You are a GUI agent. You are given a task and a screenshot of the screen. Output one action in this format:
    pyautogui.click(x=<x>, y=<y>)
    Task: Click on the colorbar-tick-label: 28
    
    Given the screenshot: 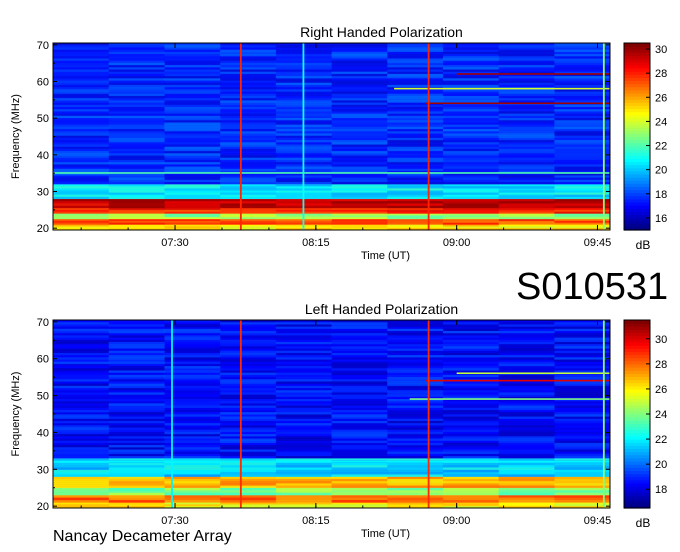 What is the action you would take?
    pyautogui.click(x=661, y=365)
    